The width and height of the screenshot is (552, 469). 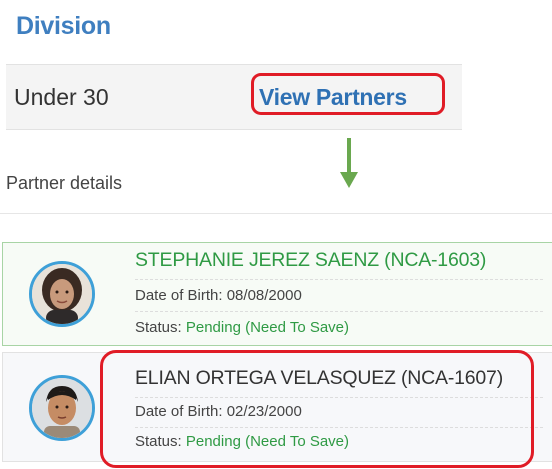 I want to click on status-label: Status:, so click(x=160, y=327).